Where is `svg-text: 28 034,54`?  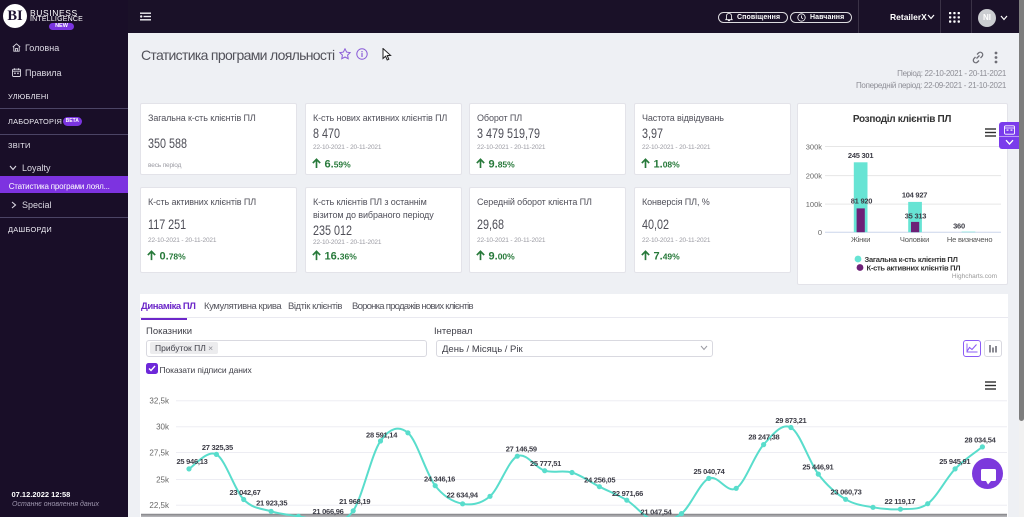
svg-text: 28 034,54 is located at coordinates (980, 440).